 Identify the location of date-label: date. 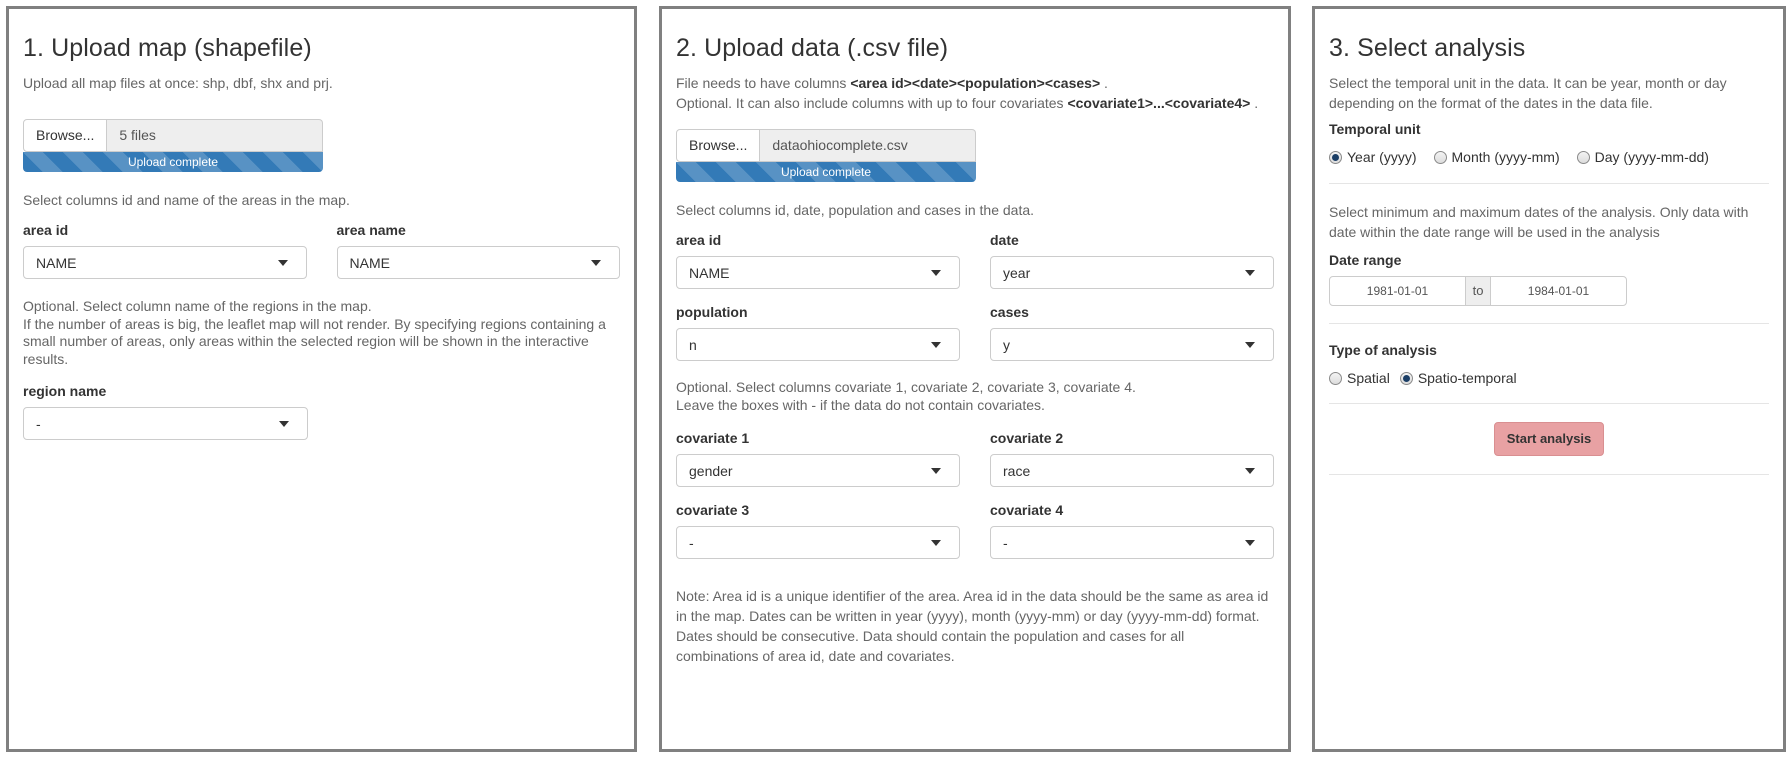
(1004, 240).